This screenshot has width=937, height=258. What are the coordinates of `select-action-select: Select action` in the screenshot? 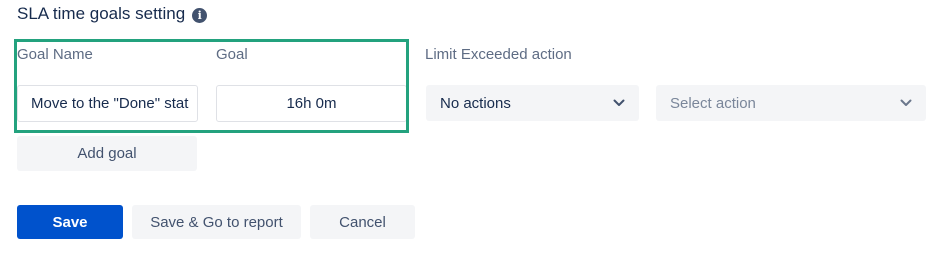 It's located at (791, 103).